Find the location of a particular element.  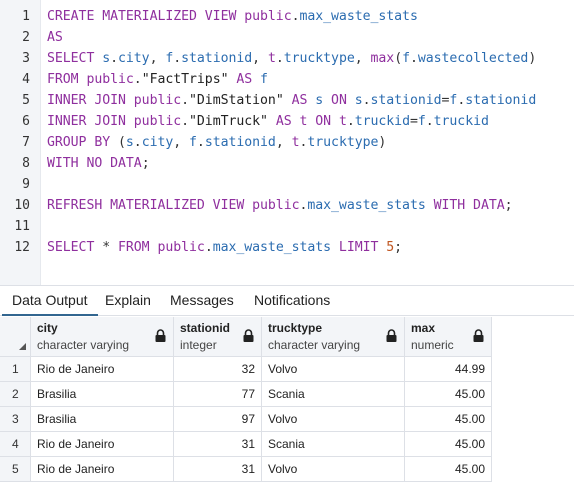

table-row: 5 Rio de Janeiro 31 Volvo 45.00 is located at coordinates (246, 469).